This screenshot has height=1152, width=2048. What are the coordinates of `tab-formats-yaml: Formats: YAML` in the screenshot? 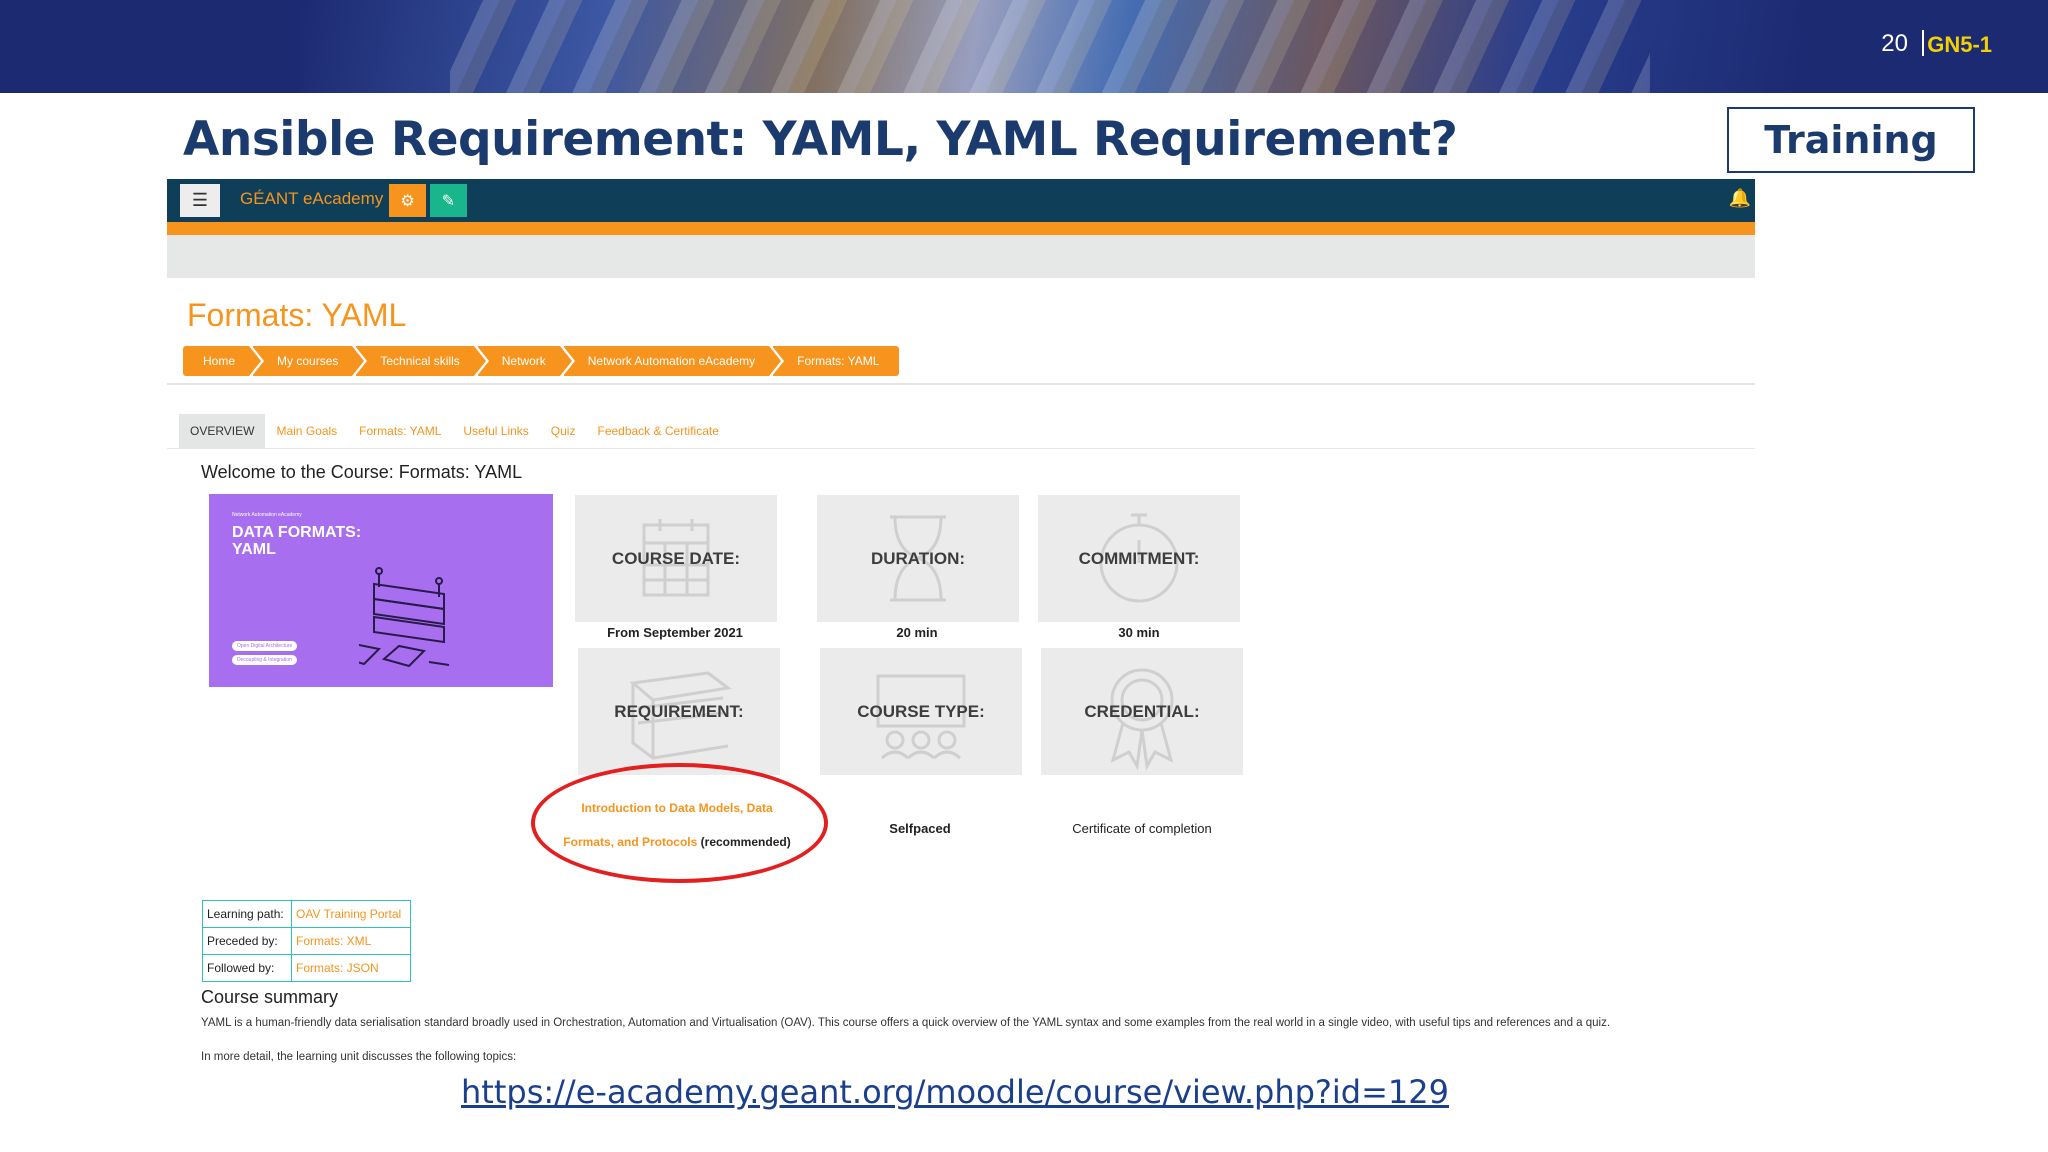 It's located at (400, 431).